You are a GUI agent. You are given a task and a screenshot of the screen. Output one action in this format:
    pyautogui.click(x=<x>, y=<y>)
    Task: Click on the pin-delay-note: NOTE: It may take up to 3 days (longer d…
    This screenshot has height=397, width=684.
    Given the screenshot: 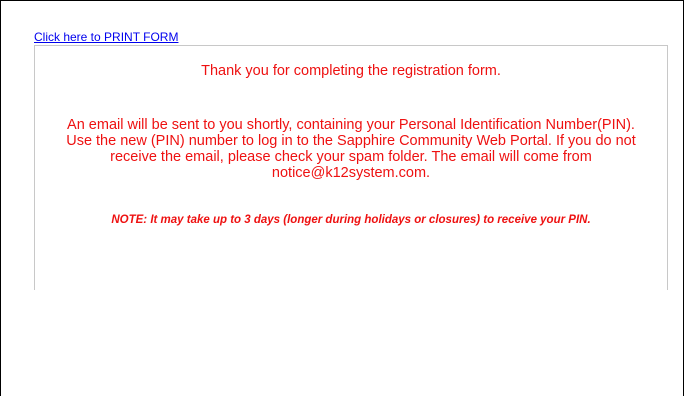 What is the action you would take?
    pyautogui.click(x=351, y=220)
    